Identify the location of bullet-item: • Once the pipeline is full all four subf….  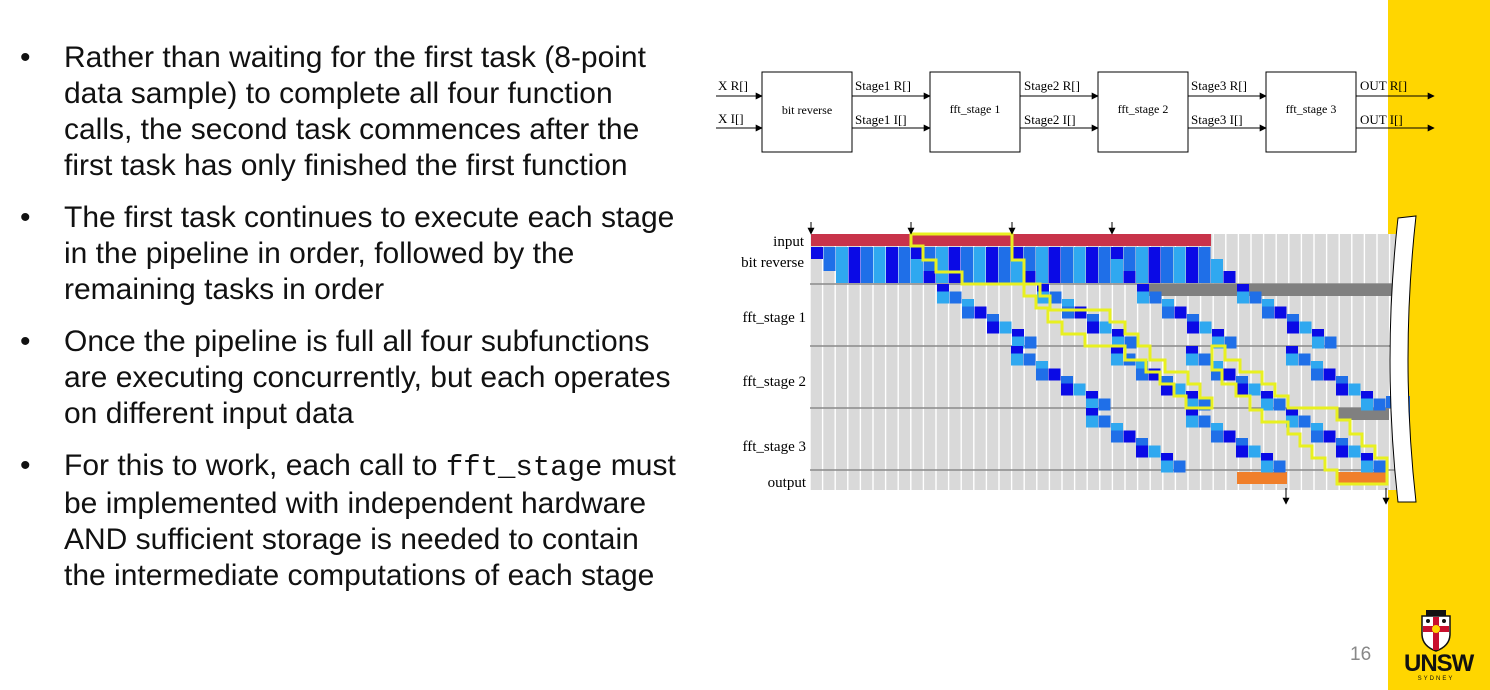
(350, 378).